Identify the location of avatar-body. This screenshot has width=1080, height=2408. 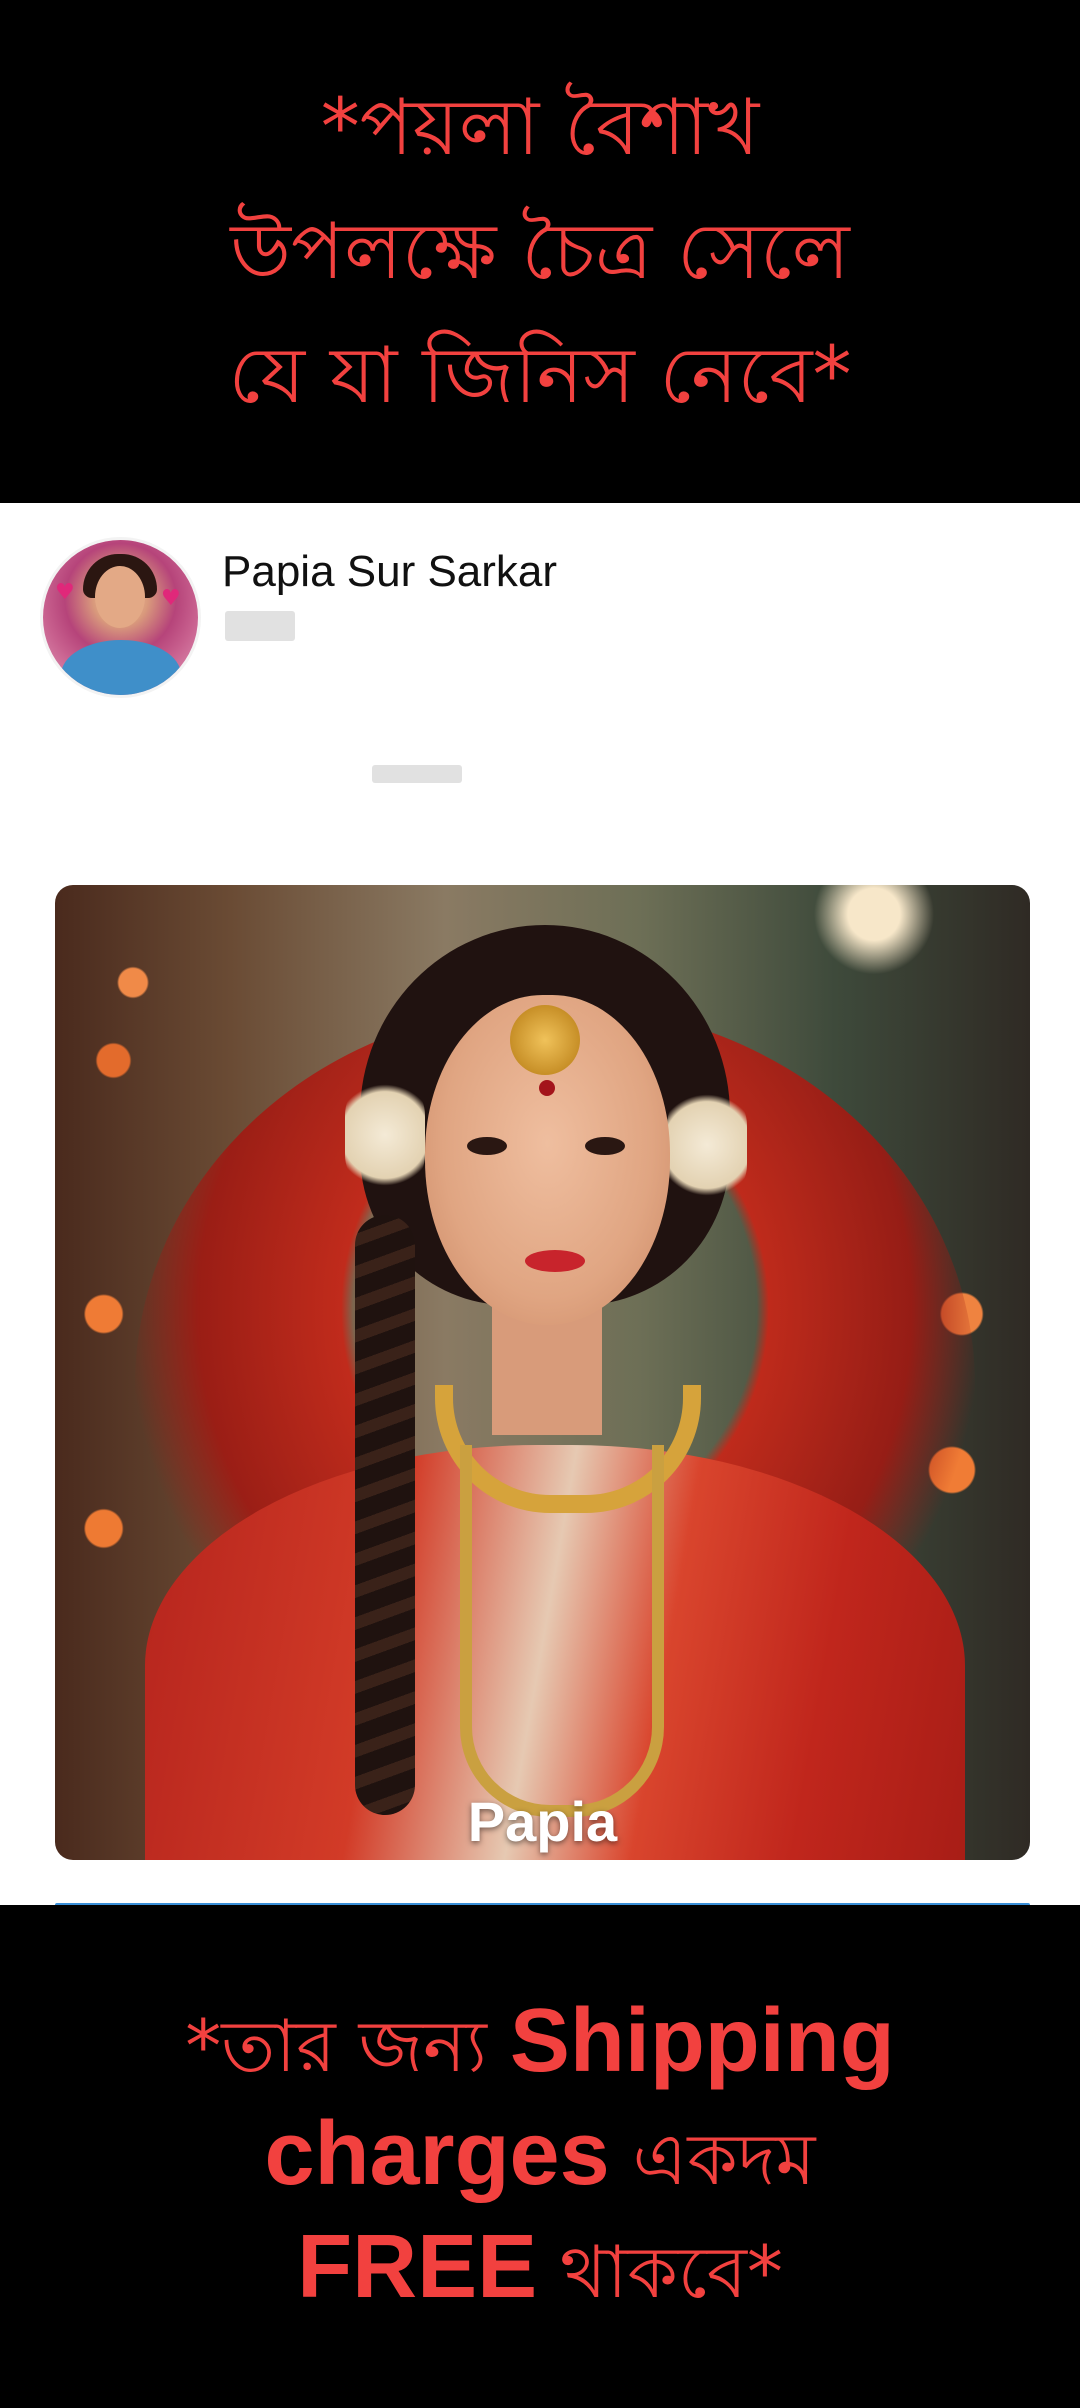
(121, 667).